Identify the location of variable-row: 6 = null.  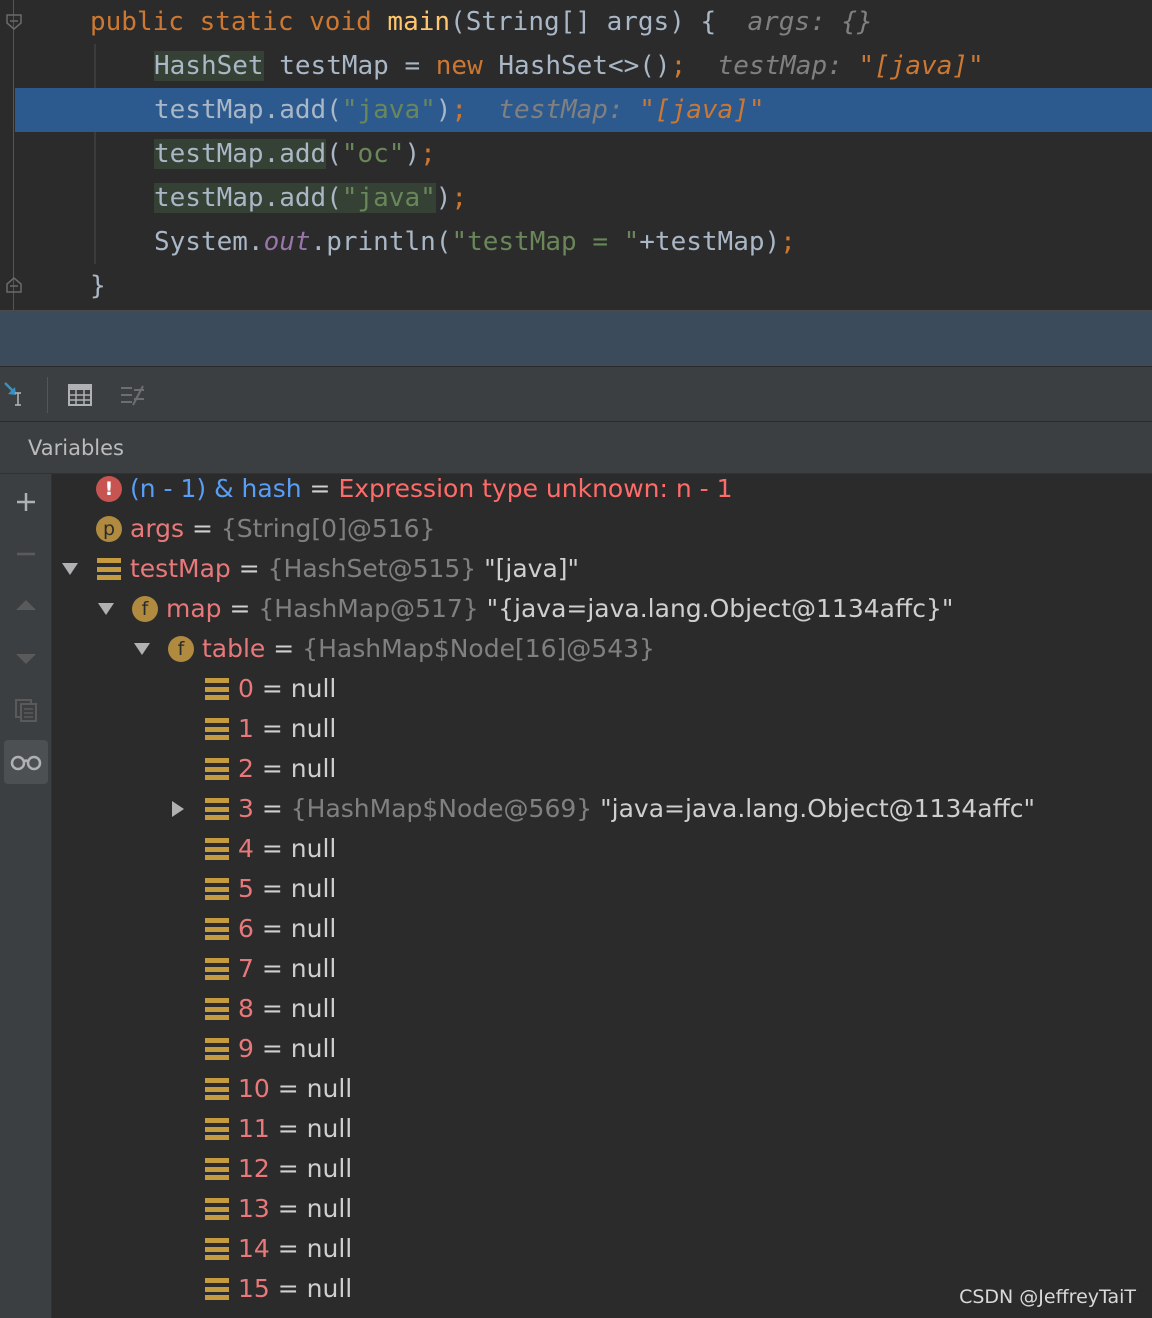
(602, 929).